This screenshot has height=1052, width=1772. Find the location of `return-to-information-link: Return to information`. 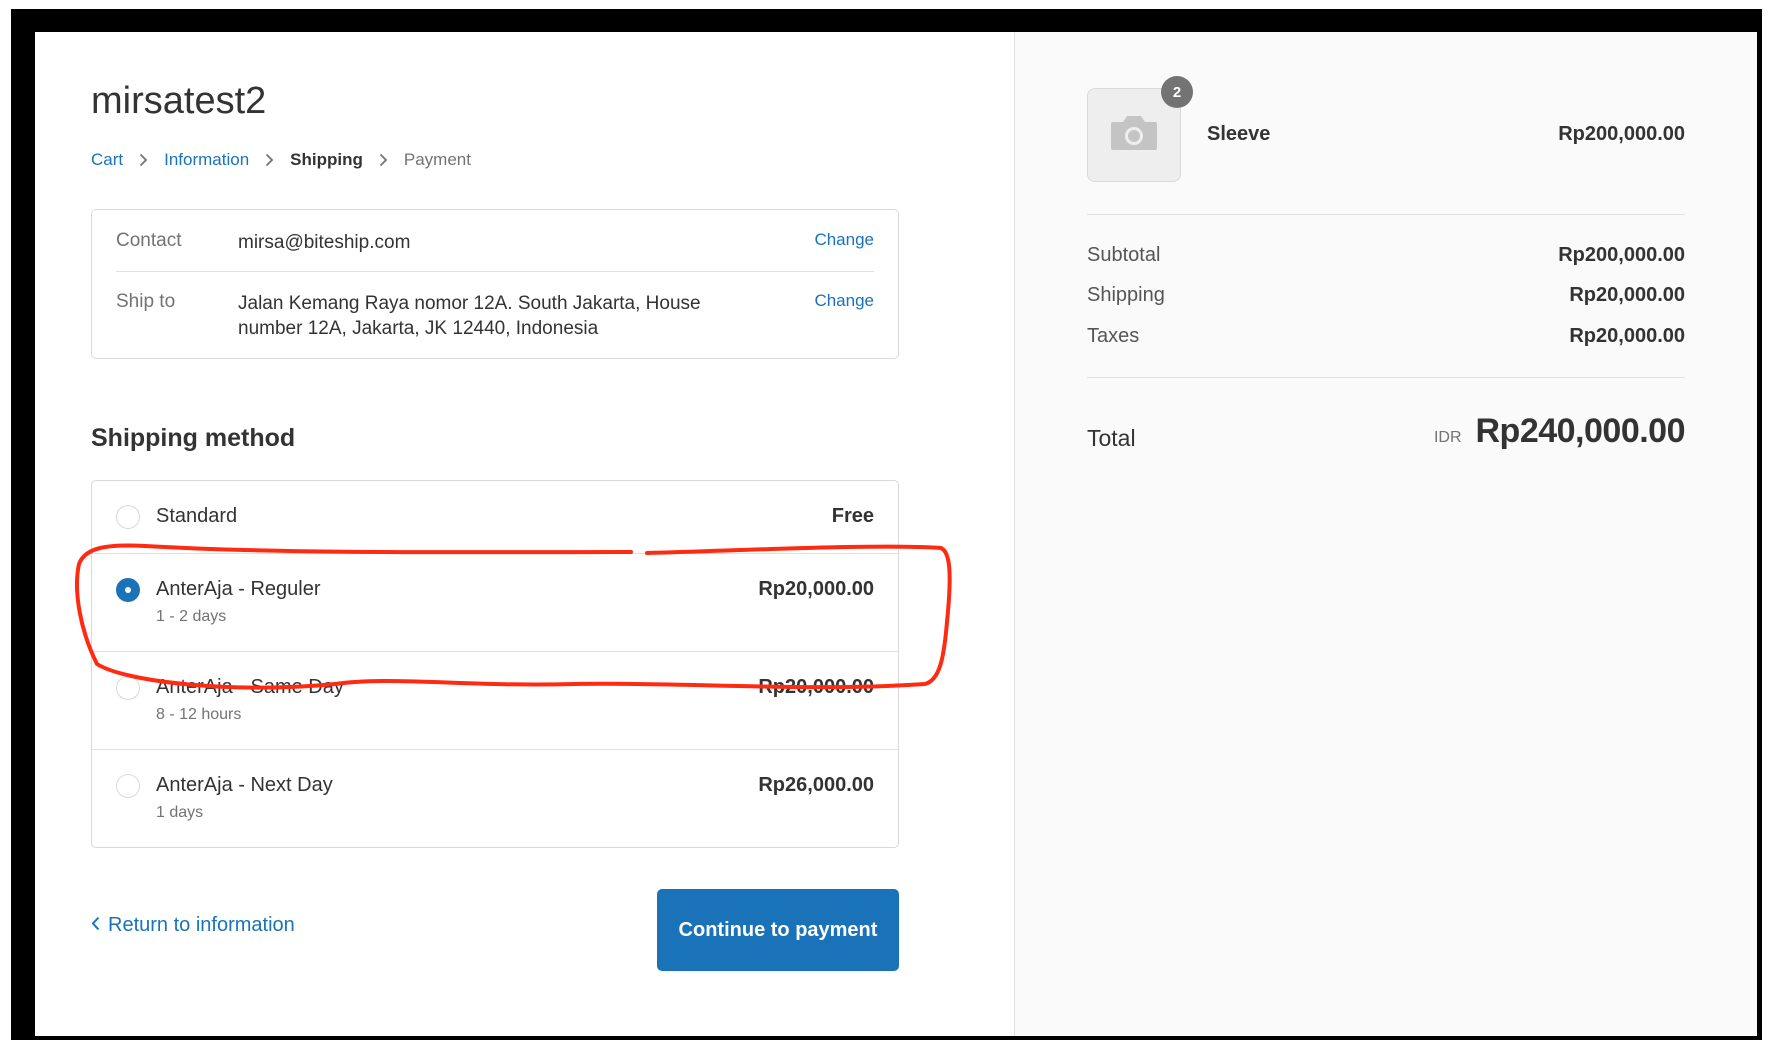

return-to-information-link: Return to information is located at coordinates (193, 925).